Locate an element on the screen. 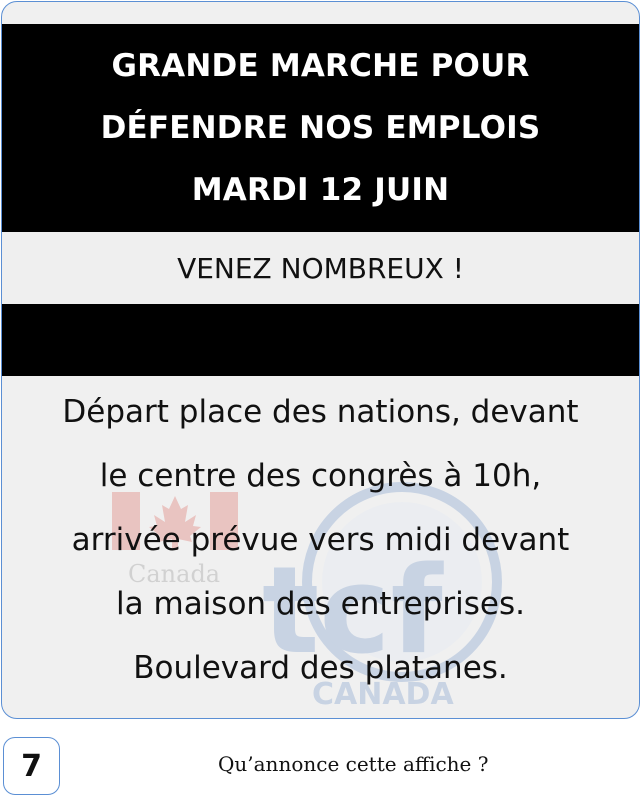 This screenshot has height=800, width=643. question-number-badge: 7 is located at coordinates (31, 766).